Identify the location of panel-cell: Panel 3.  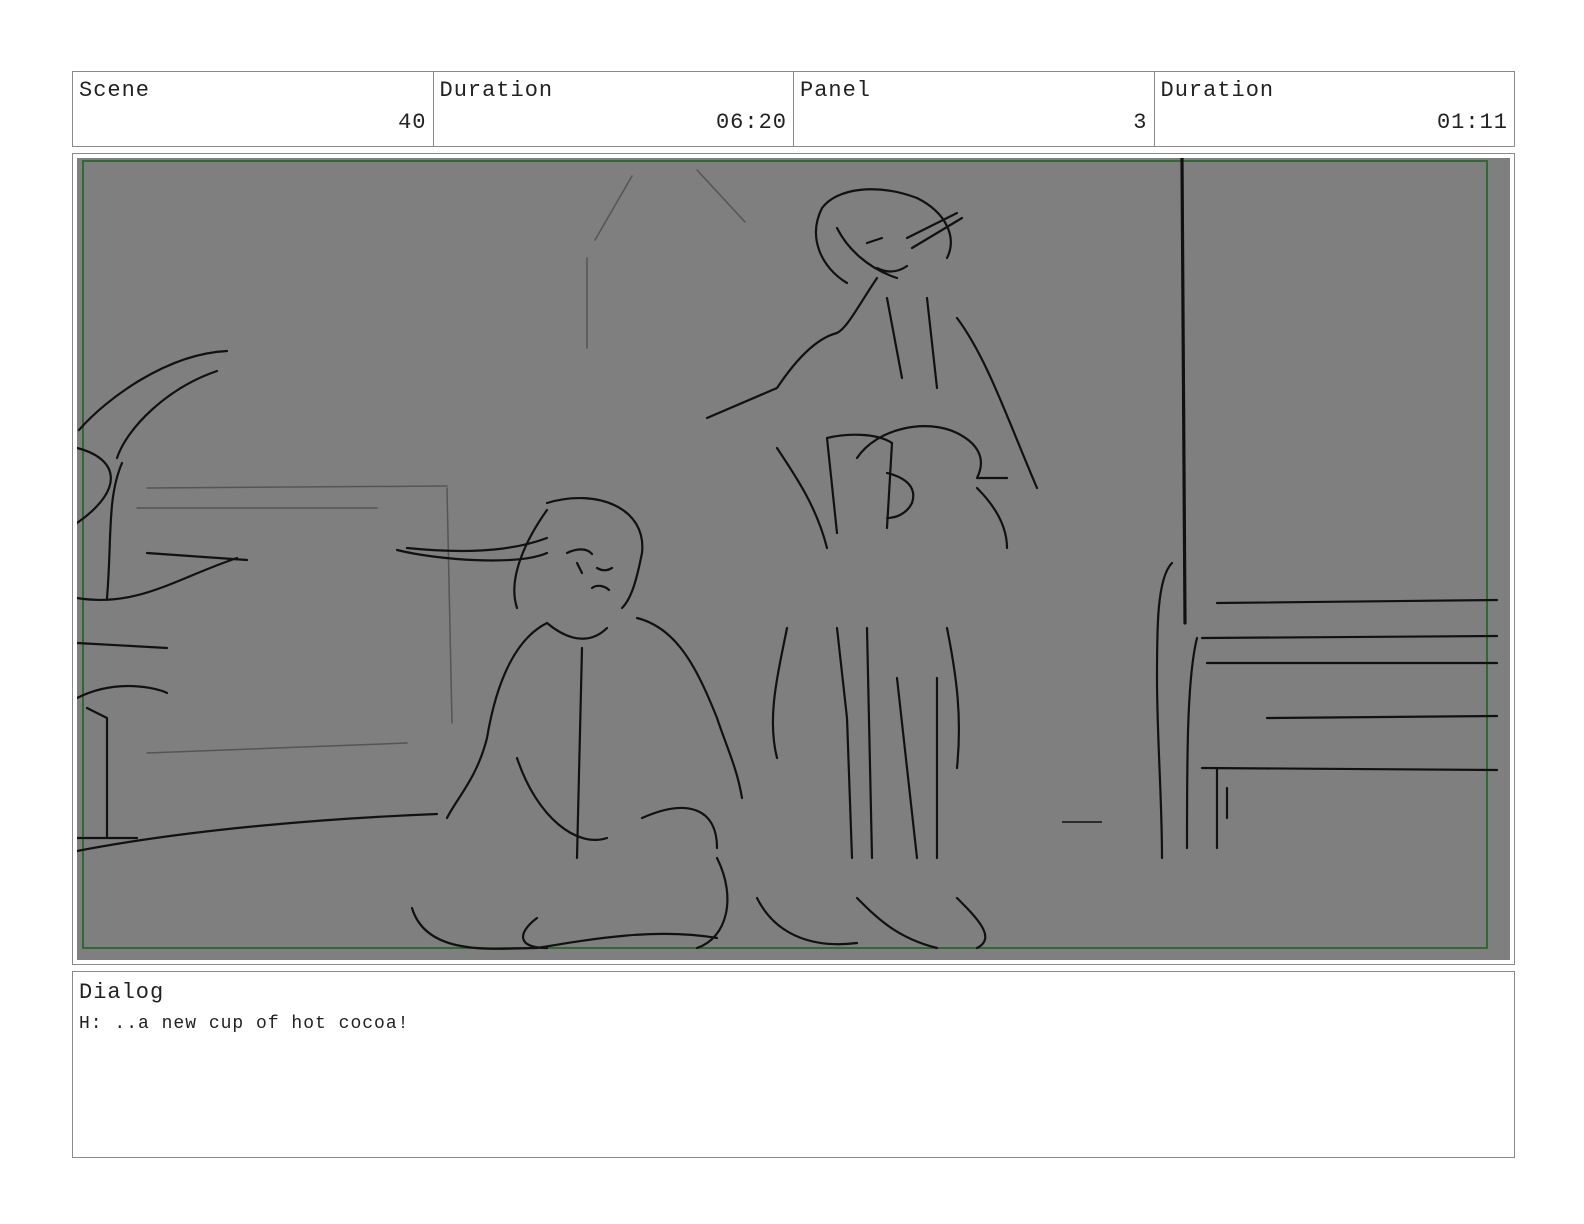
(974, 109).